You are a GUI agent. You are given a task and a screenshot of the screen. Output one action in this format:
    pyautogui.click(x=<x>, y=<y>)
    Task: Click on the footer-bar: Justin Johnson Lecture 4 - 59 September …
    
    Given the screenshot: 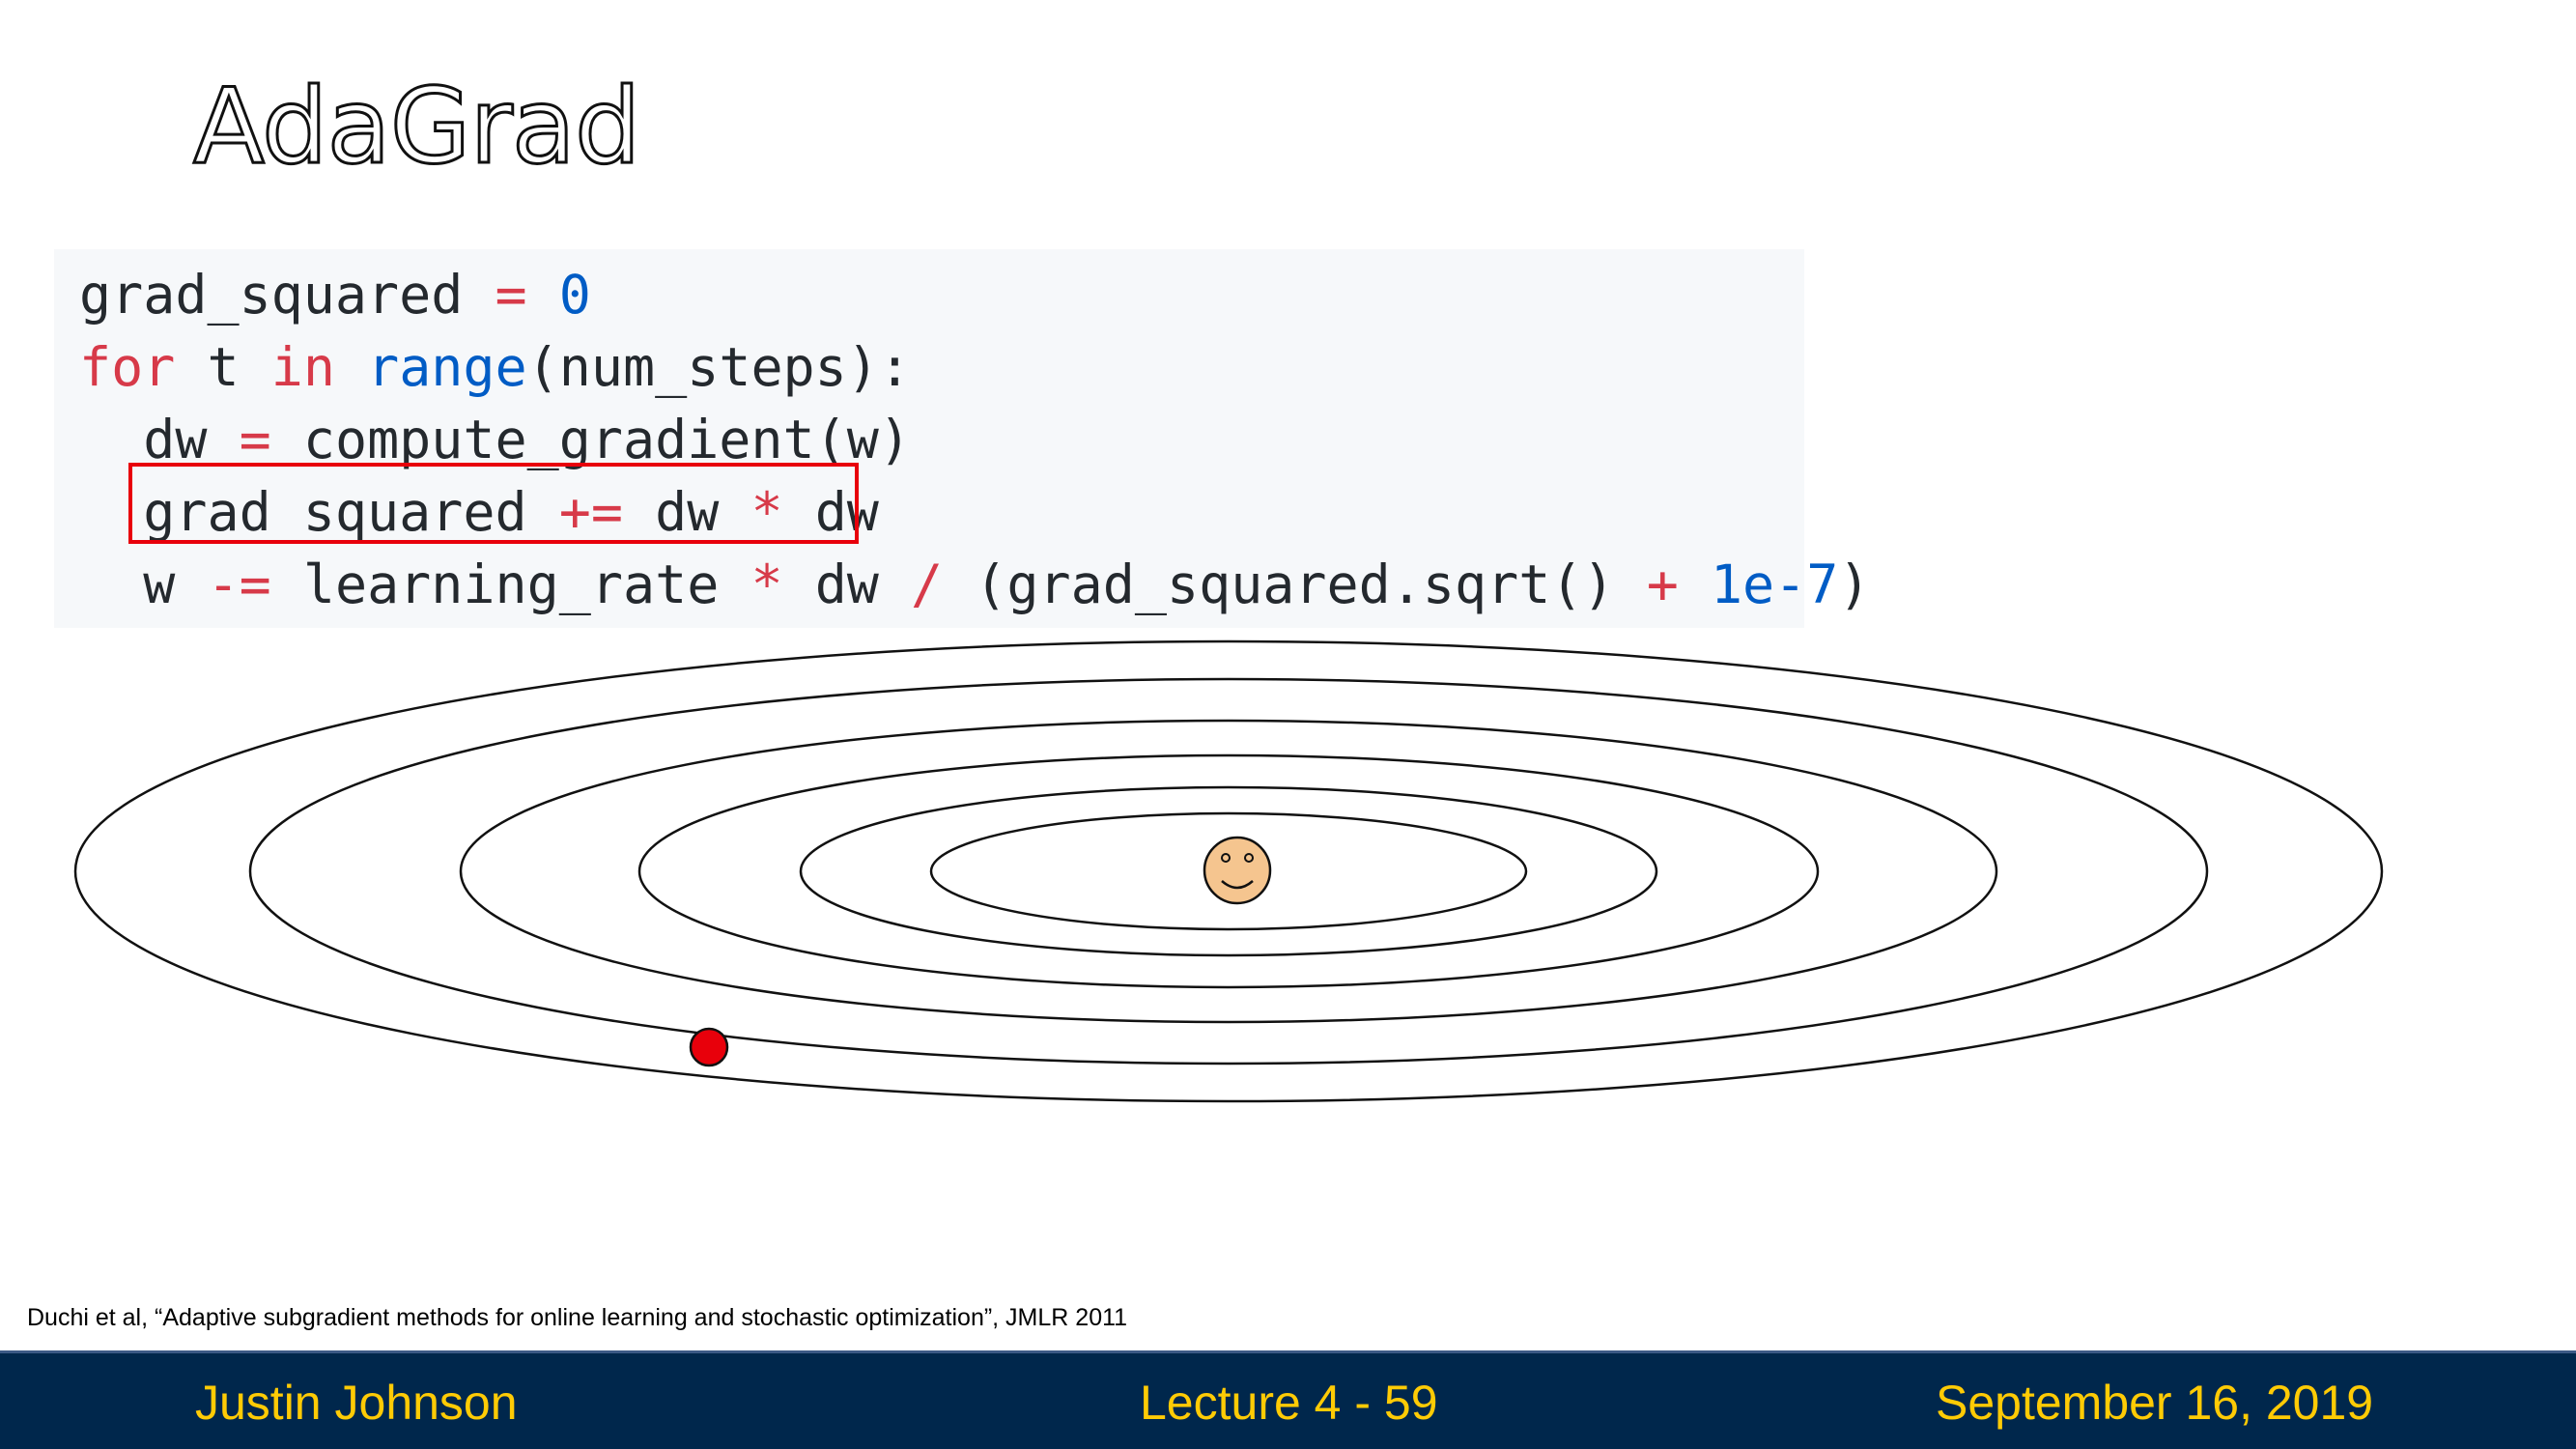 What is the action you would take?
    pyautogui.click(x=1288, y=1399)
    